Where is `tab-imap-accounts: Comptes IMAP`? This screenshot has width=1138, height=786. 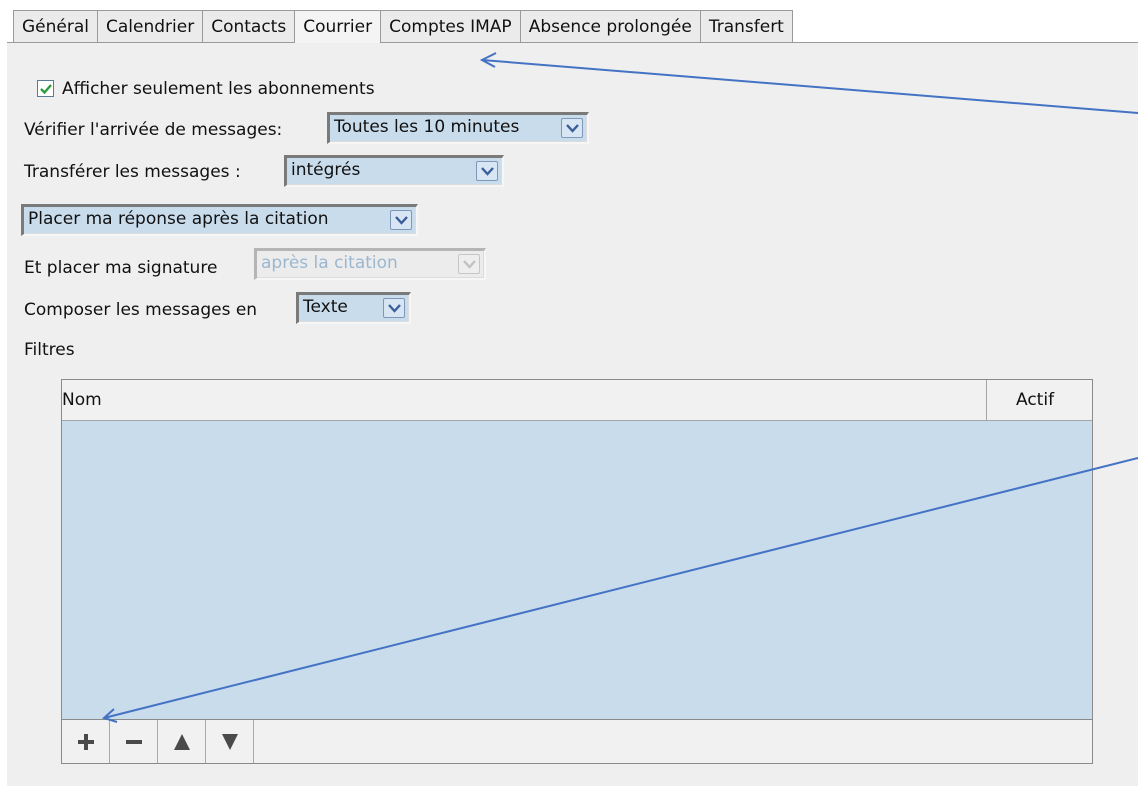
tab-imap-accounts: Comptes IMAP is located at coordinates (450, 26).